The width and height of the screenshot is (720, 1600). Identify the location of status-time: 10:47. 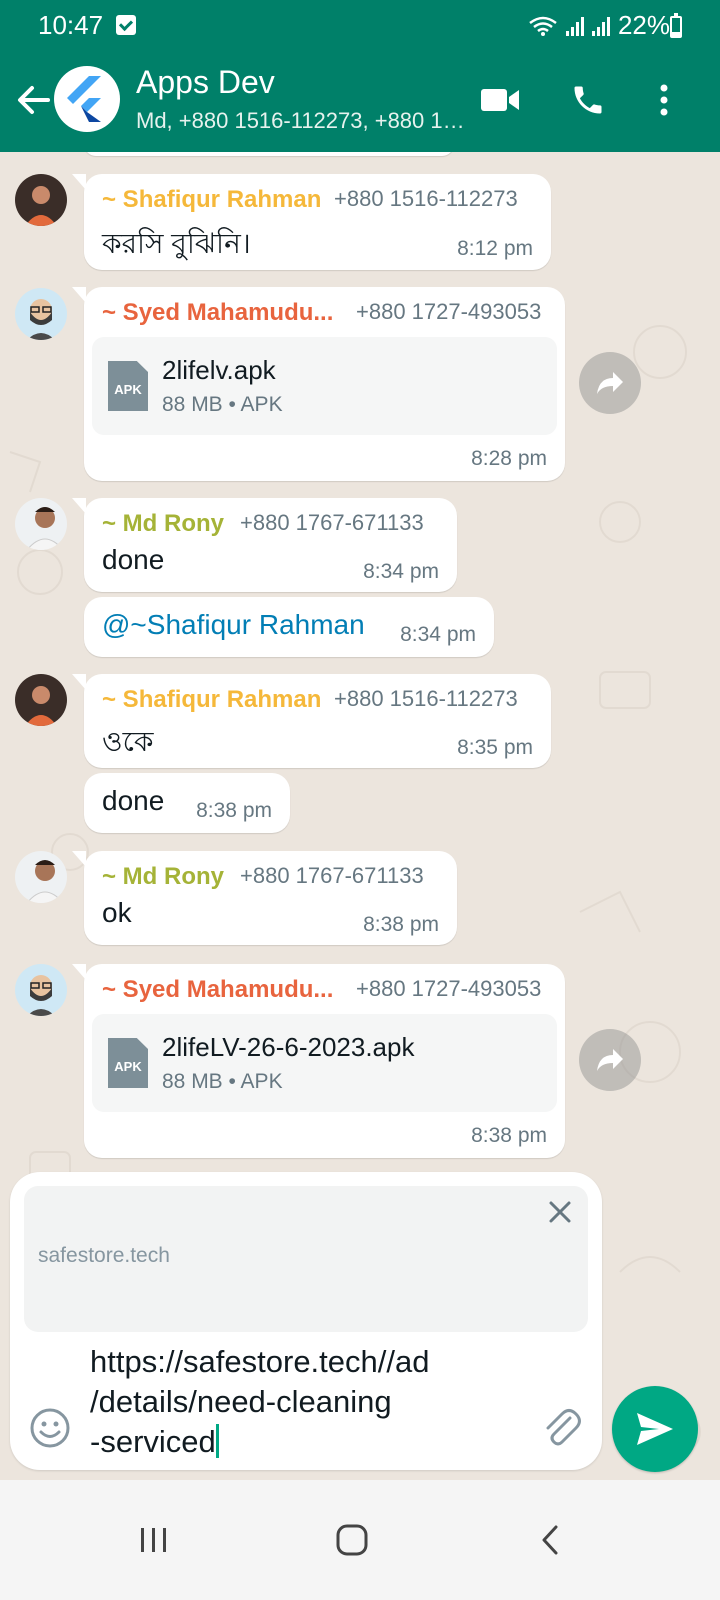
(71, 25).